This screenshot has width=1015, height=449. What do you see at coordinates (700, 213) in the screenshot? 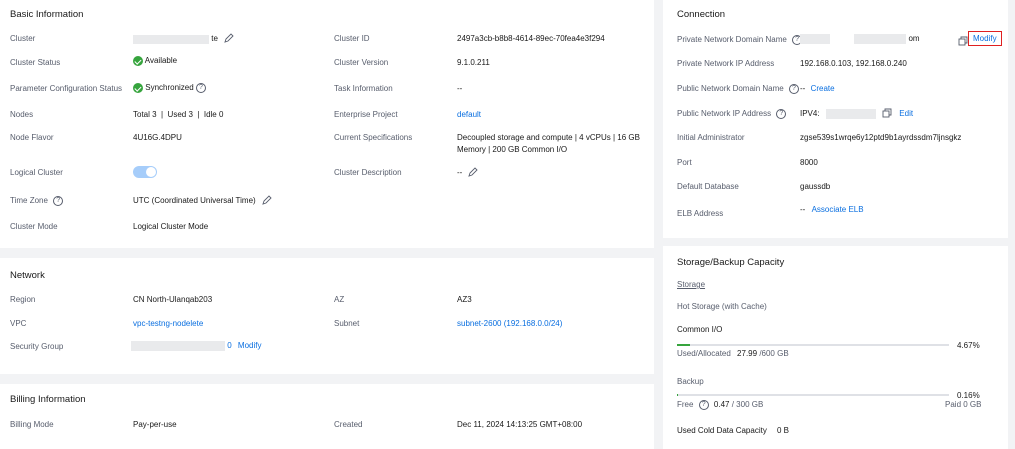
I see `elb-address-label: ELB Address` at bounding box center [700, 213].